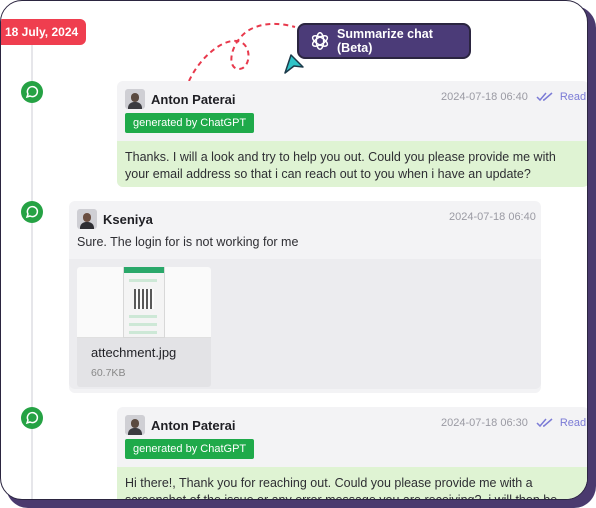 This screenshot has width=596, height=508. I want to click on timeline-line, so click(32, 270).